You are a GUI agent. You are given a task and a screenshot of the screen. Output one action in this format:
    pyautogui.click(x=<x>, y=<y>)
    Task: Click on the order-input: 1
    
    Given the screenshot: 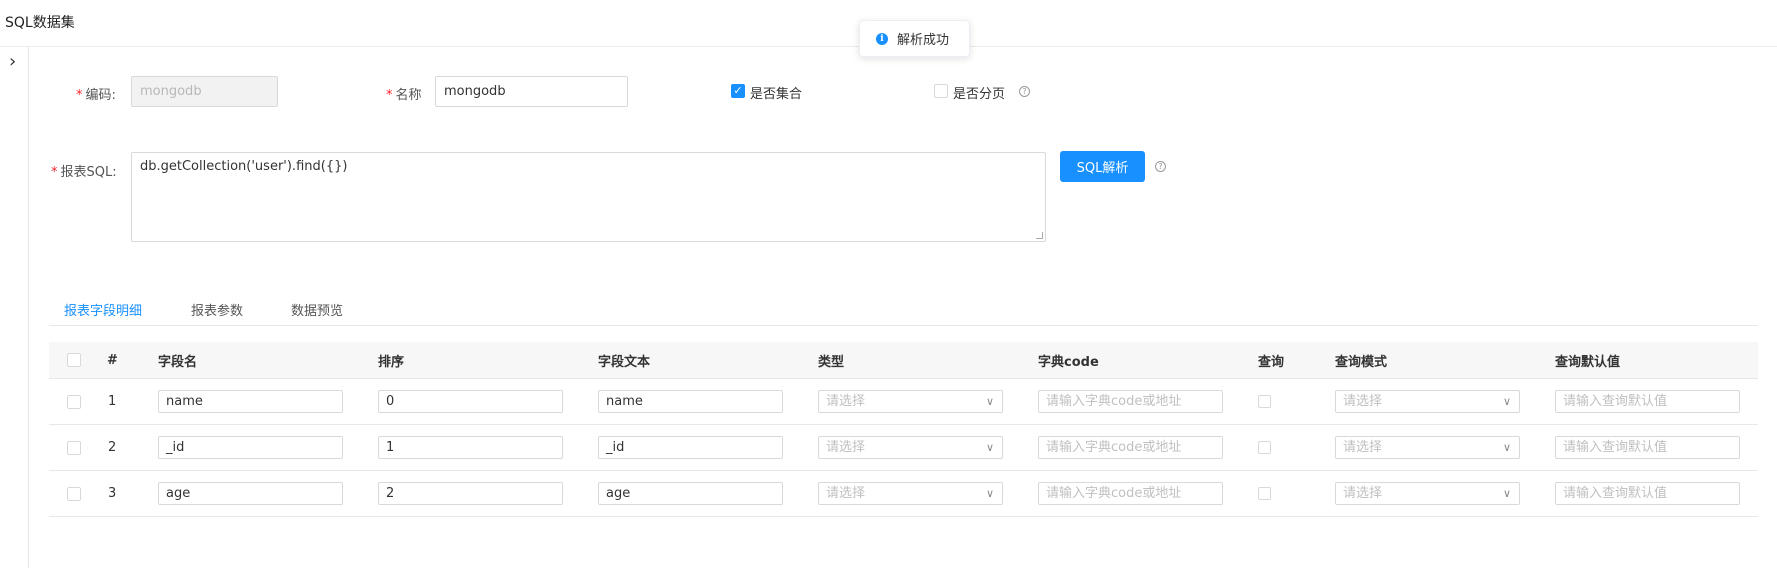 What is the action you would take?
    pyautogui.click(x=470, y=447)
    